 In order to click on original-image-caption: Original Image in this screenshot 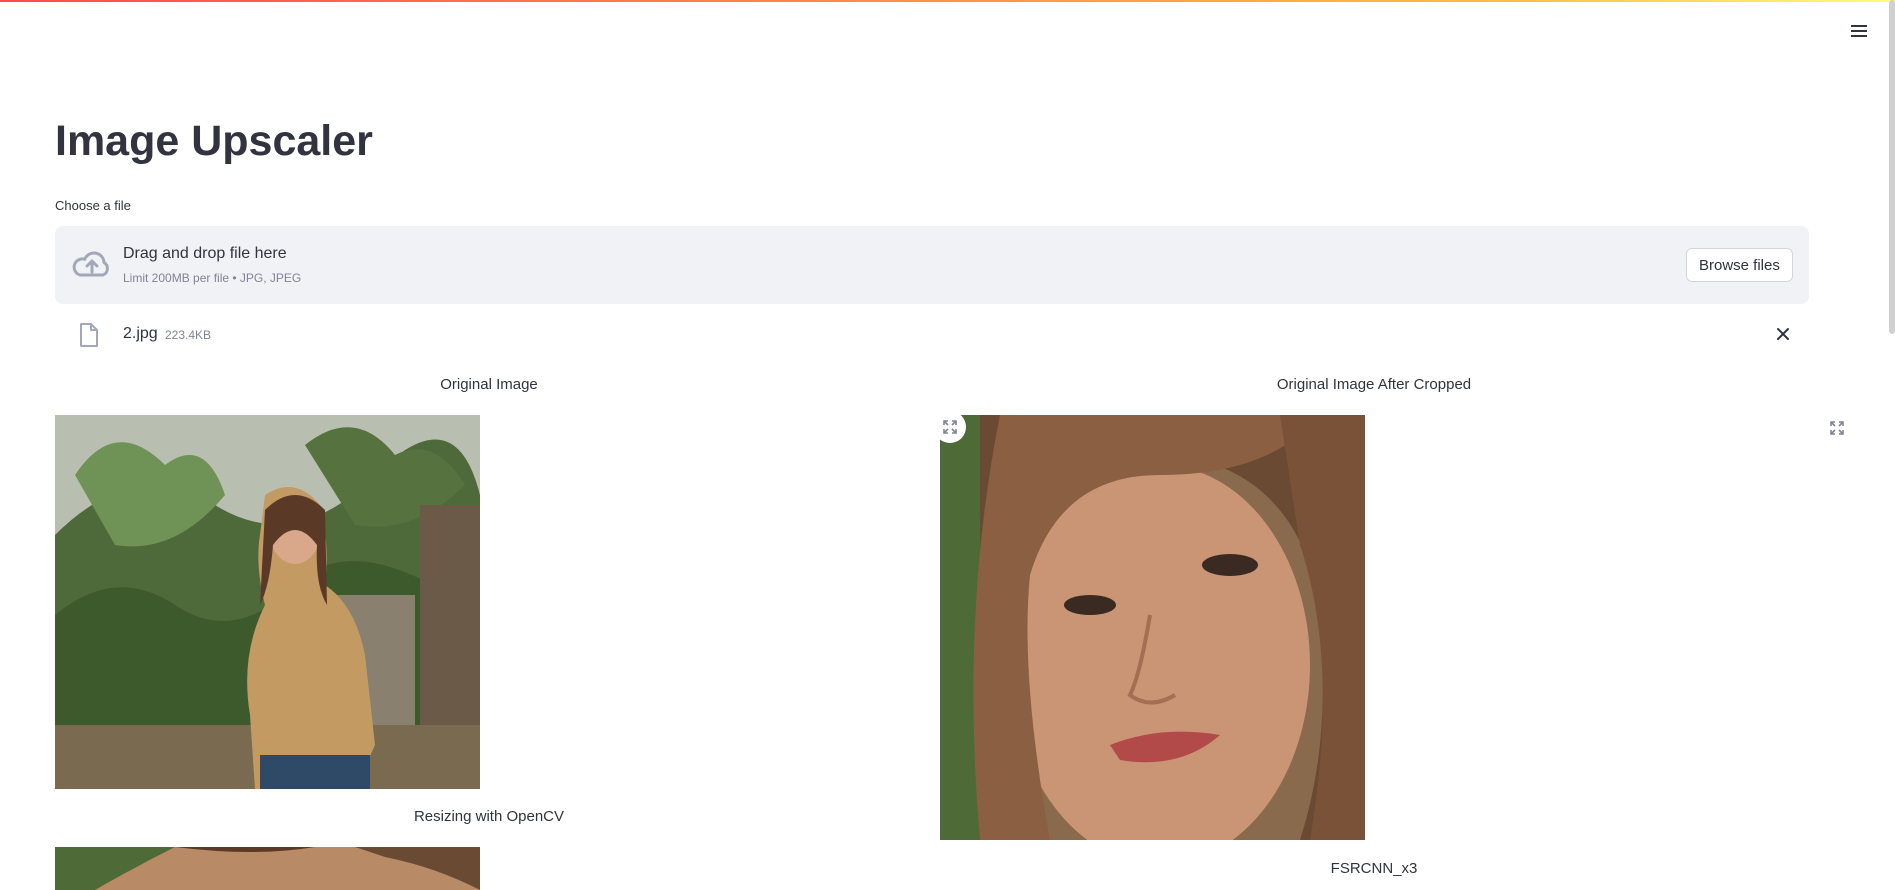, I will do `click(489, 384)`.